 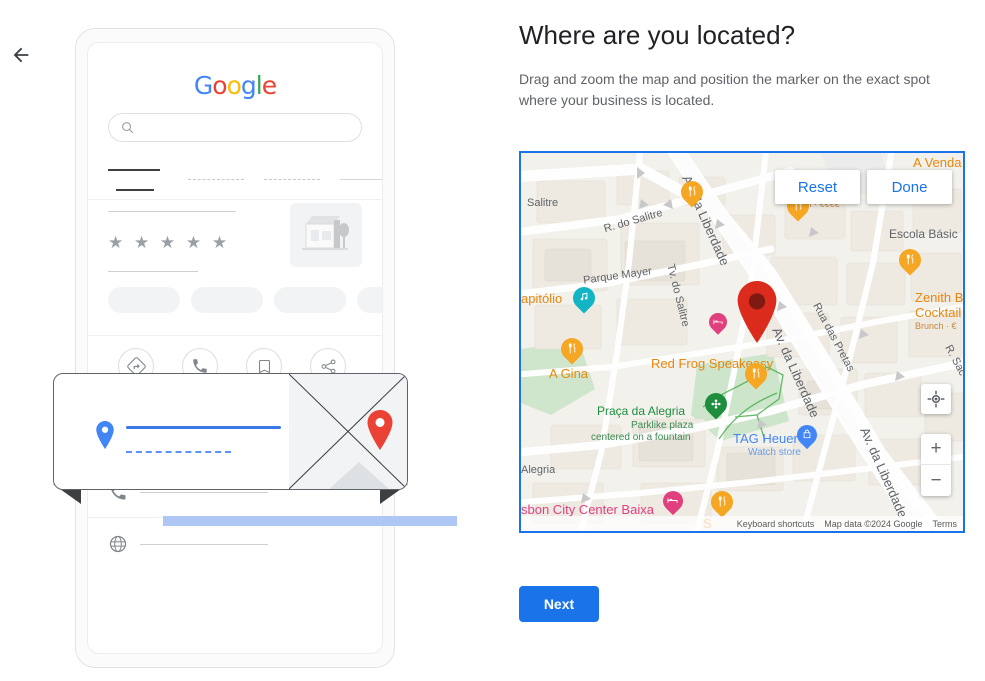 I want to click on red-location-marker, so click(x=757, y=312).